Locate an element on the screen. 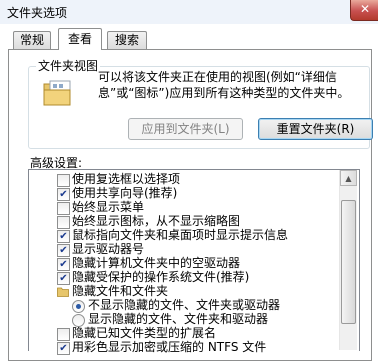 The image size is (378, 361). list-item-label: 显示驱动器号 is located at coordinates (108, 249).